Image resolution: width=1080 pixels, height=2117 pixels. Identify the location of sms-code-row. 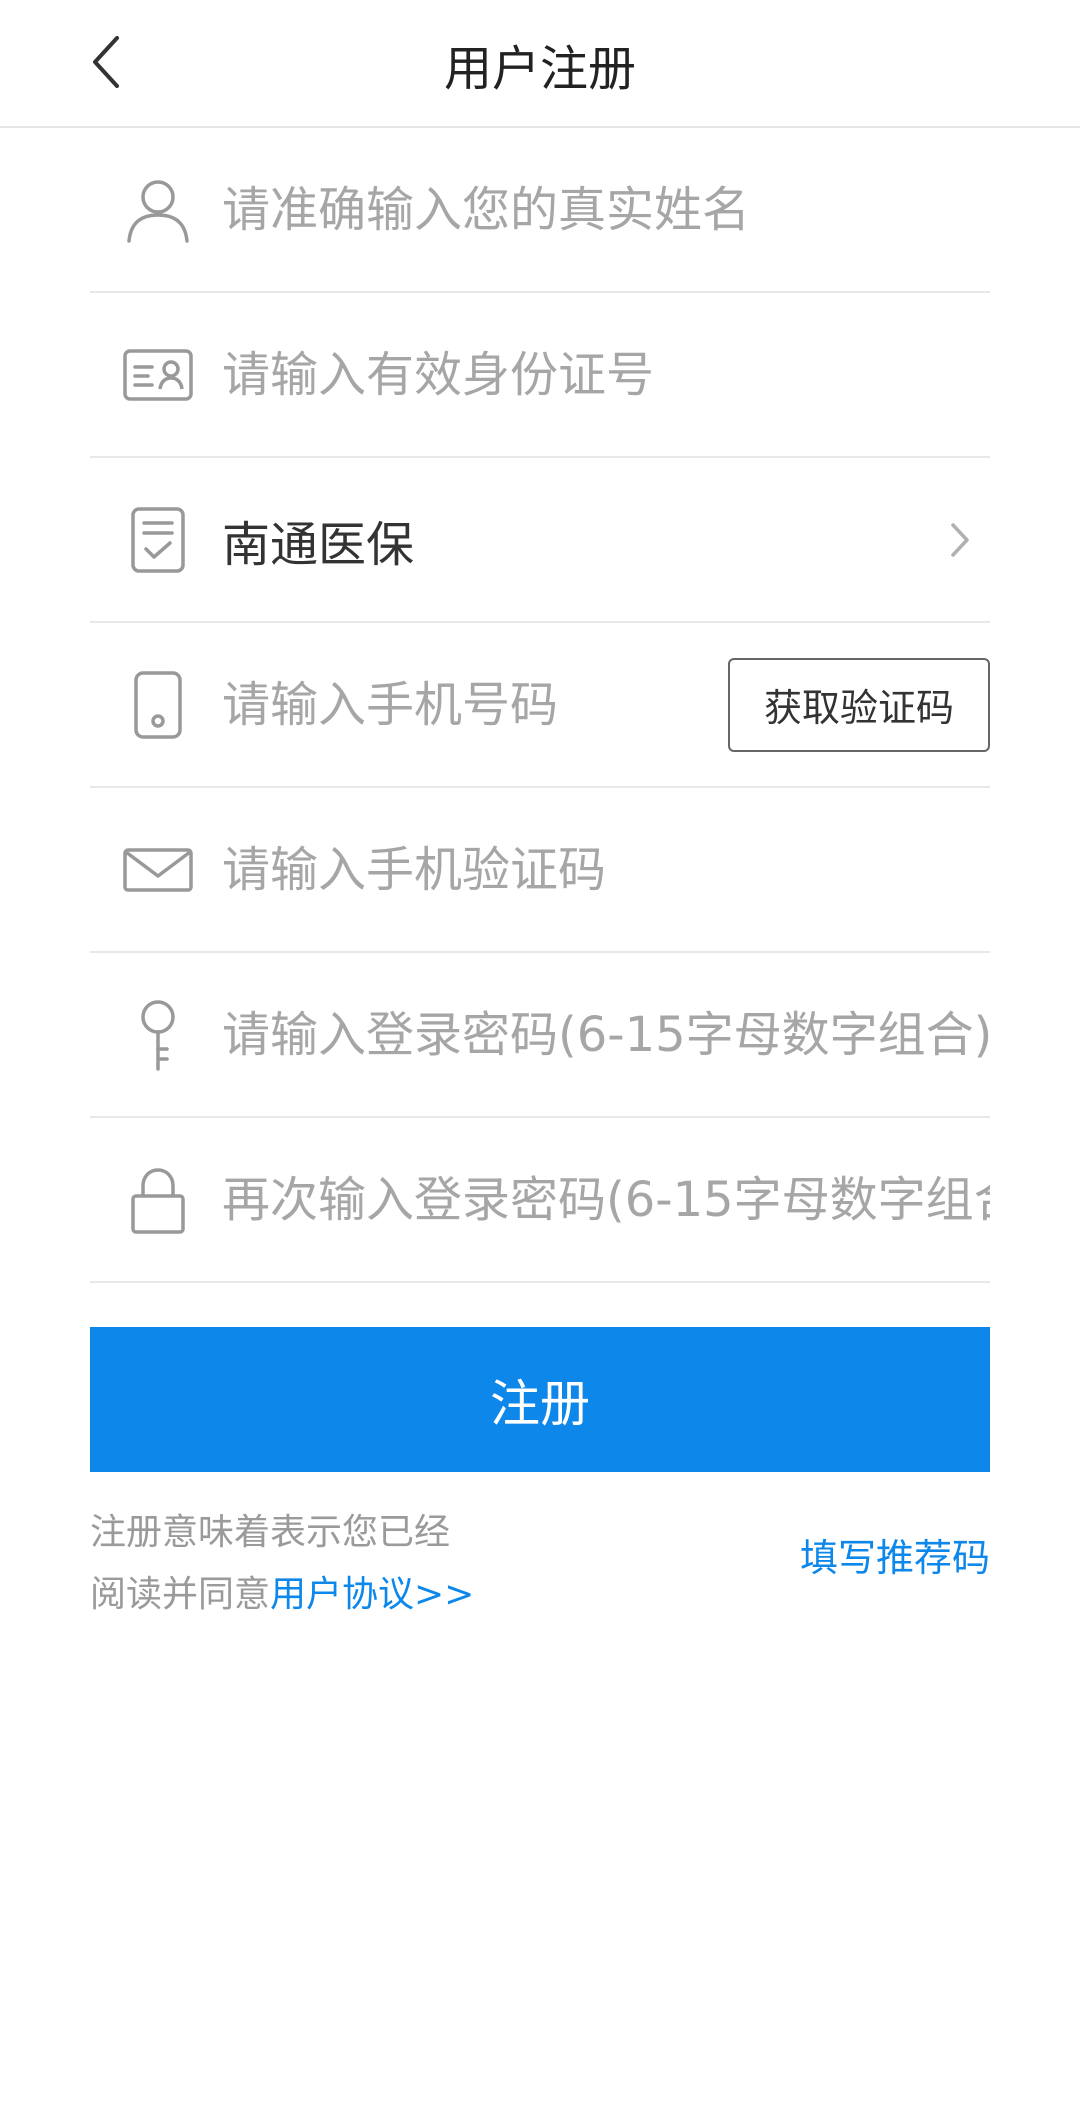
(540, 870).